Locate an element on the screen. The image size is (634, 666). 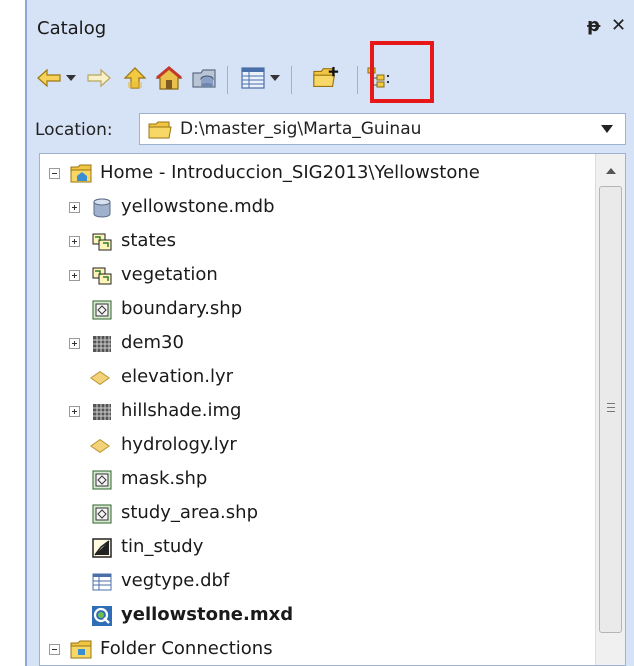
tree-item-label: states is located at coordinates (148, 240).